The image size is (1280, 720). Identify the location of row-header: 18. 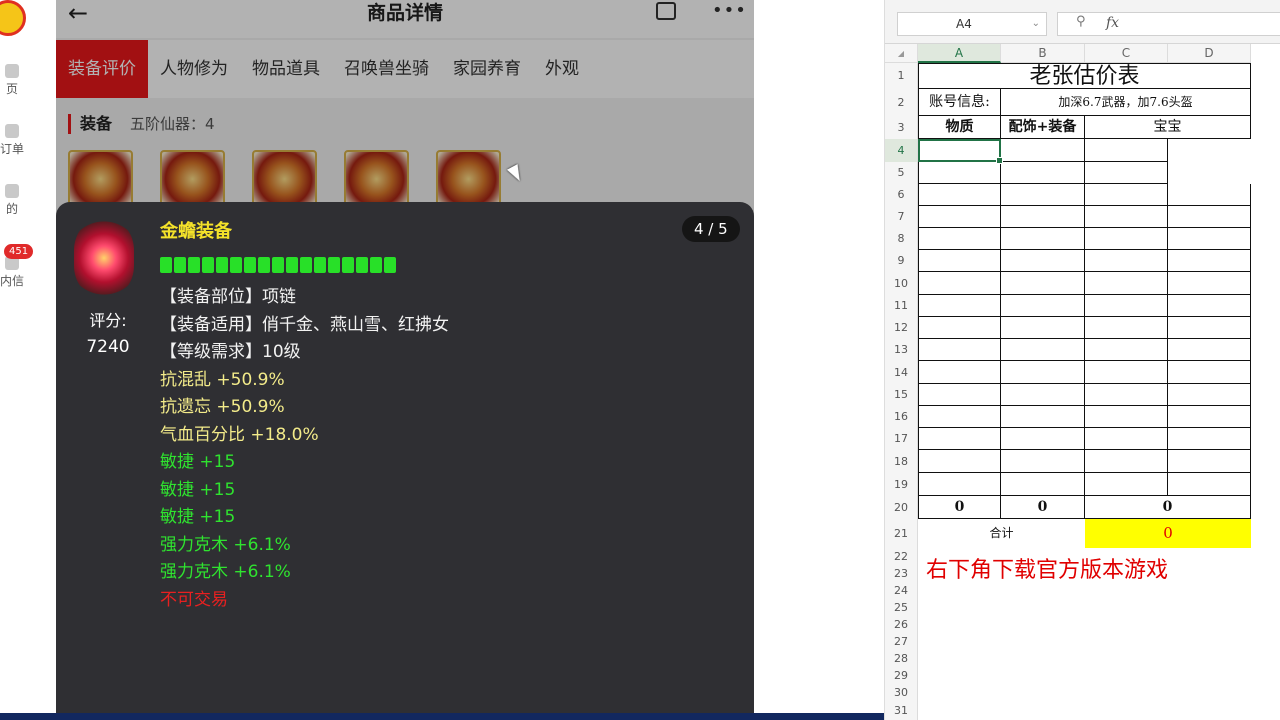
(901, 461).